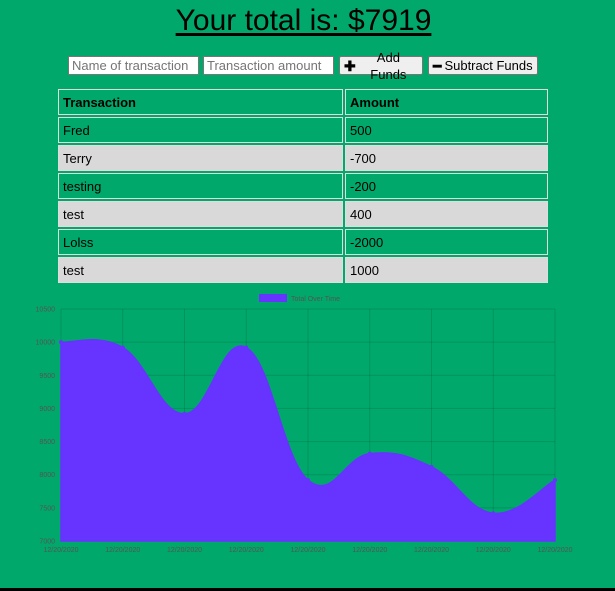  I want to click on y-tick-label: 9500, so click(47, 376).